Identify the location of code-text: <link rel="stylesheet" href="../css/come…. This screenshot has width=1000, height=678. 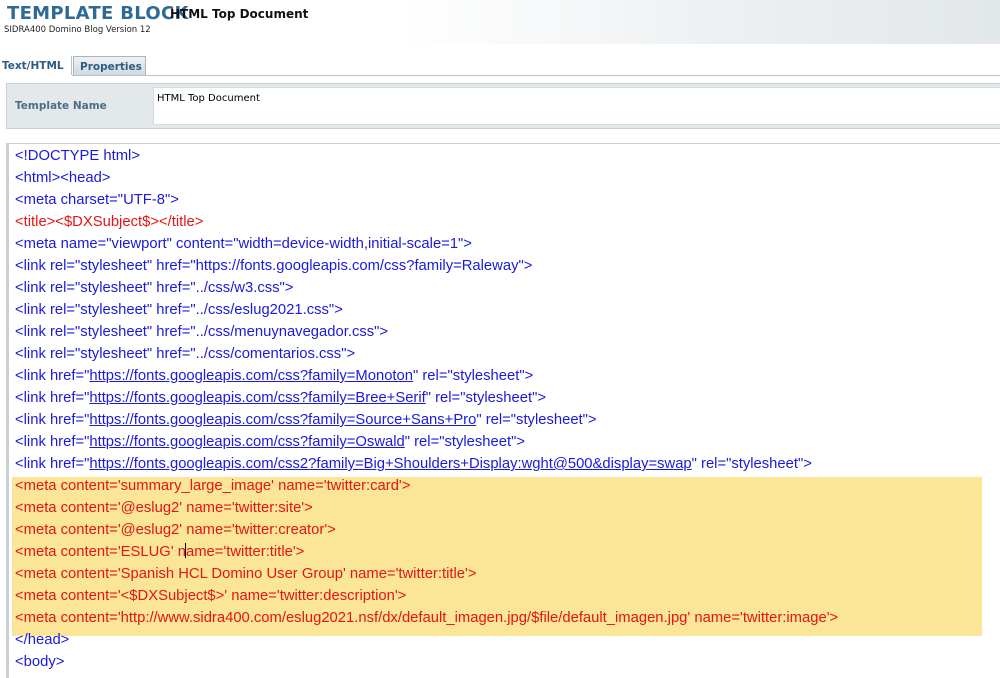
(185, 354).